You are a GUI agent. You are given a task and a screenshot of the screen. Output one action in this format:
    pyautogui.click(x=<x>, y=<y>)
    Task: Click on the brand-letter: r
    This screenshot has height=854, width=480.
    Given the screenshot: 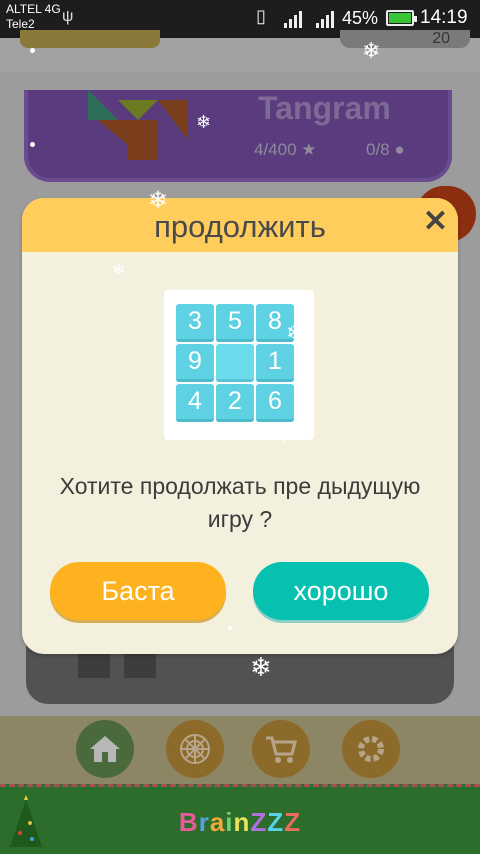 What is the action you would take?
    pyautogui.click(x=204, y=822)
    